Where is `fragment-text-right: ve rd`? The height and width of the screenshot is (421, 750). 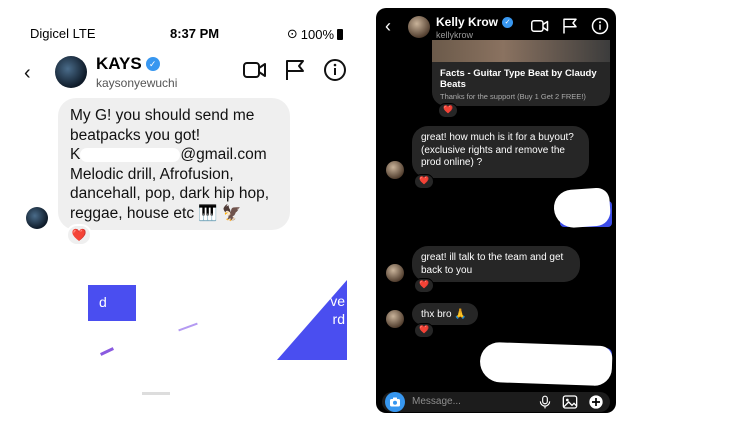 fragment-text-right: ve rd is located at coordinates (337, 310).